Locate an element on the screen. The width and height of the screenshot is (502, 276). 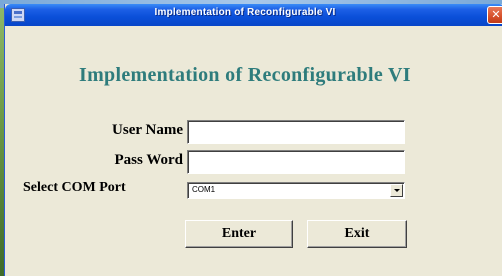
user-name-input is located at coordinates (296, 132).